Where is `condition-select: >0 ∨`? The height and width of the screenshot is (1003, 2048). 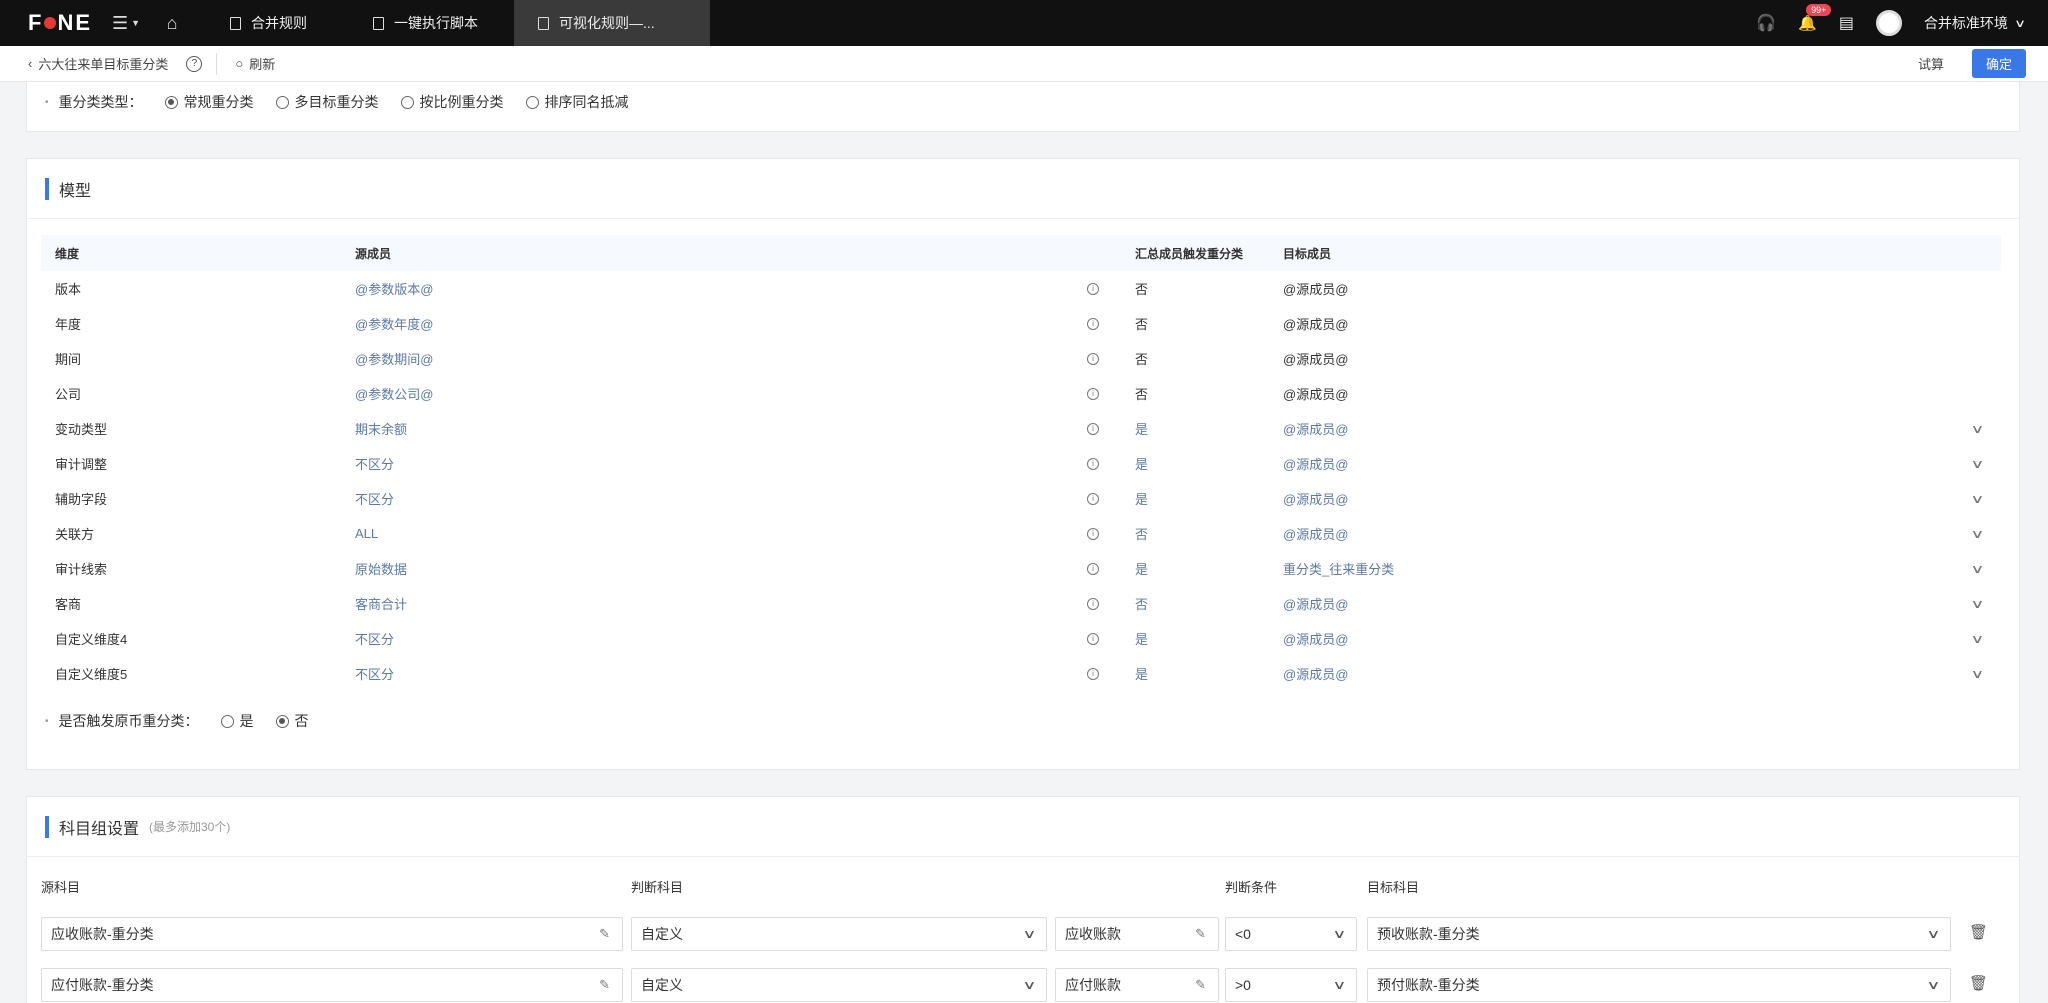
condition-select: >0 ∨ is located at coordinates (1291, 985).